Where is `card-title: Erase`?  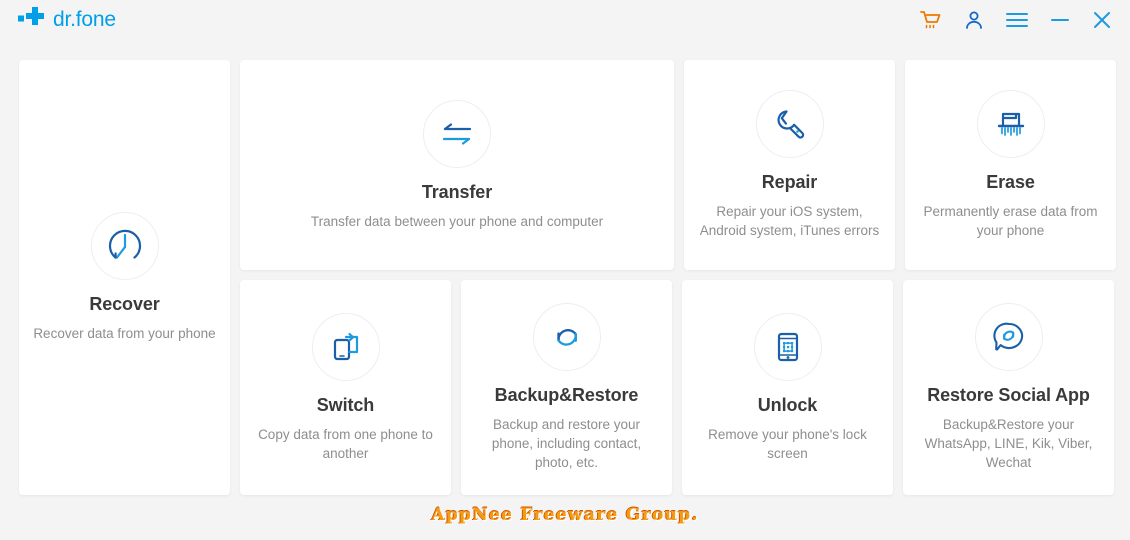 card-title: Erase is located at coordinates (1010, 182).